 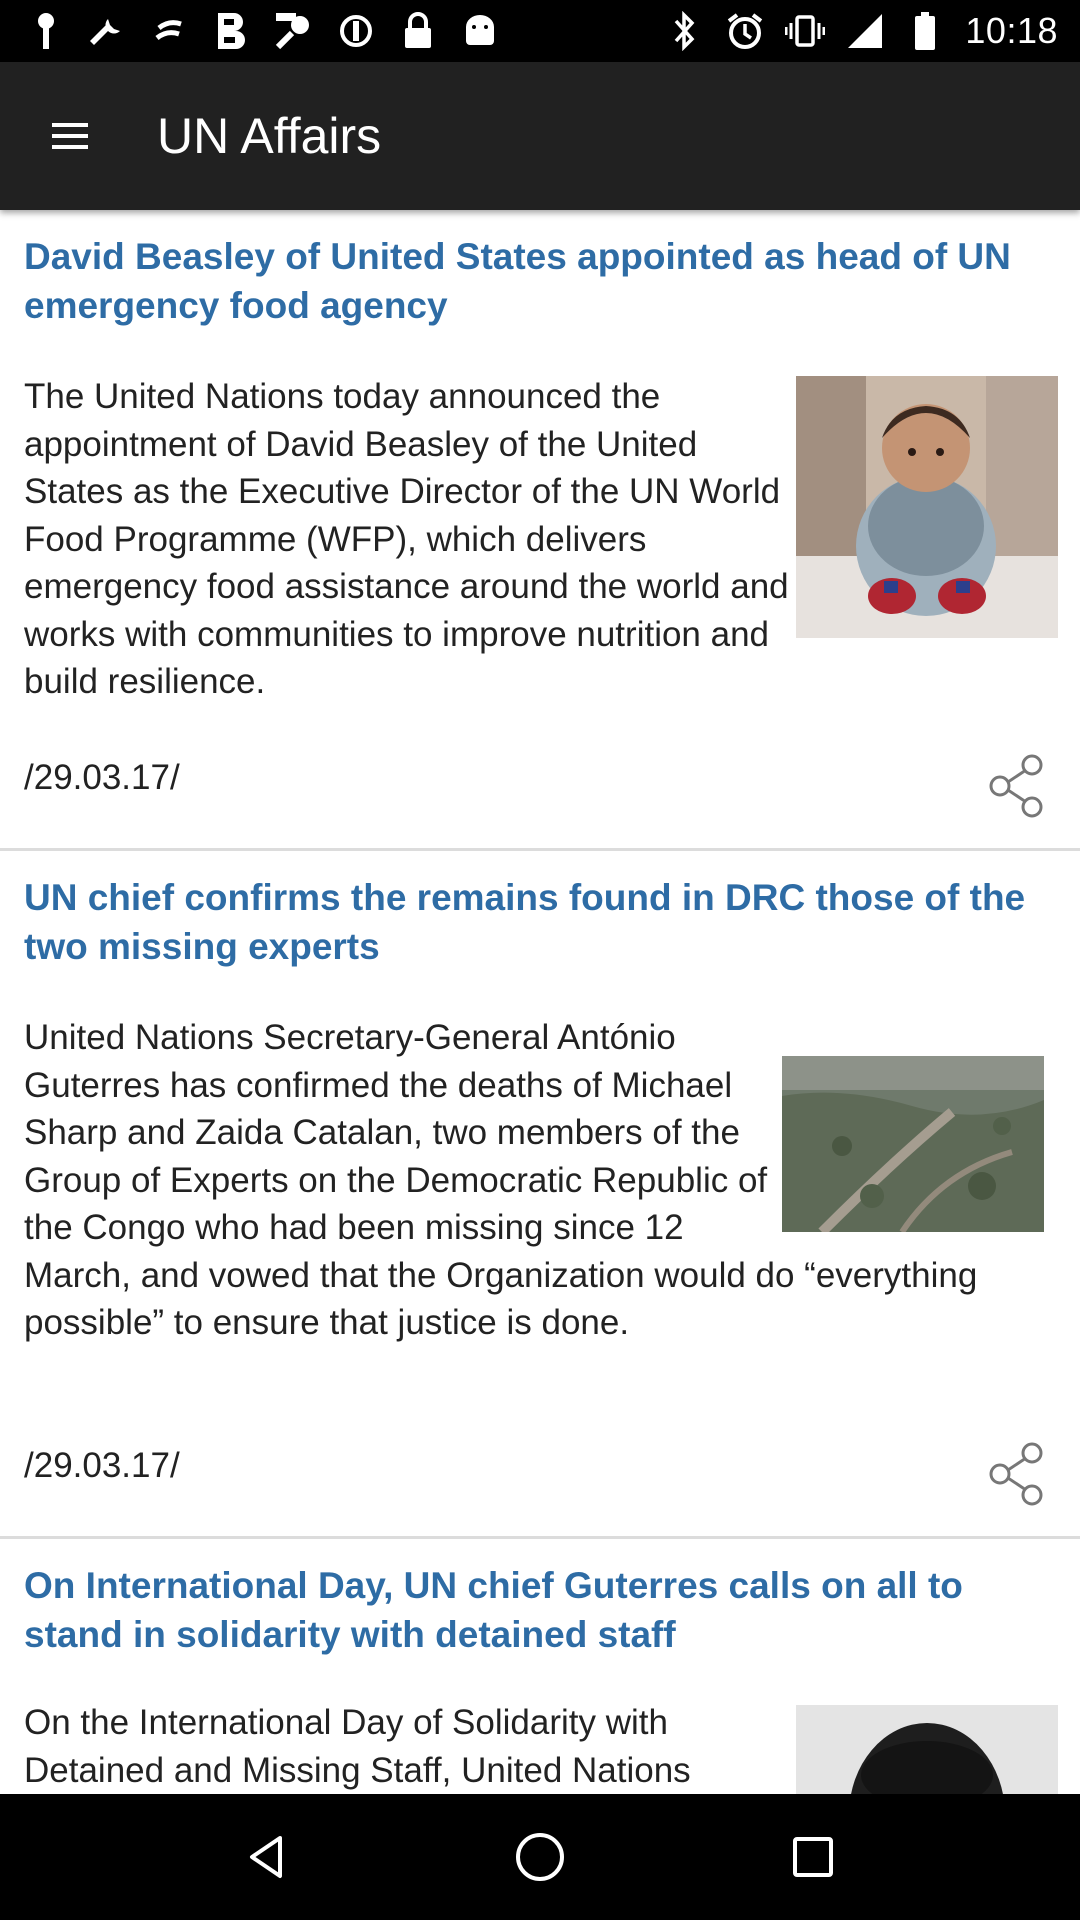 What do you see at coordinates (480, 31) in the screenshot?
I see `android-icon` at bounding box center [480, 31].